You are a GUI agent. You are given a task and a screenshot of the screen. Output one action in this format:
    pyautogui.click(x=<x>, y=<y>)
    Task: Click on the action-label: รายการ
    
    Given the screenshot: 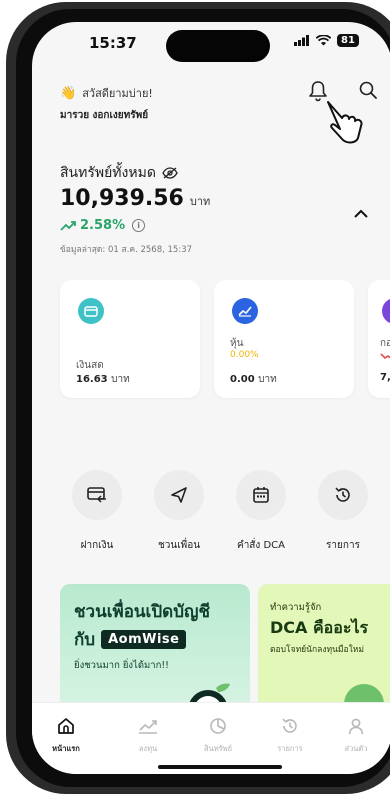 What is the action you would take?
    pyautogui.click(x=343, y=545)
    